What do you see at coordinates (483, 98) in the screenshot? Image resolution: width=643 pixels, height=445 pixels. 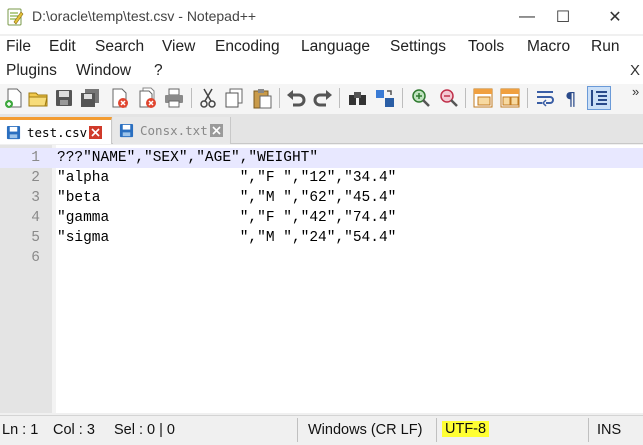 I see `sync-vertical-icon` at bounding box center [483, 98].